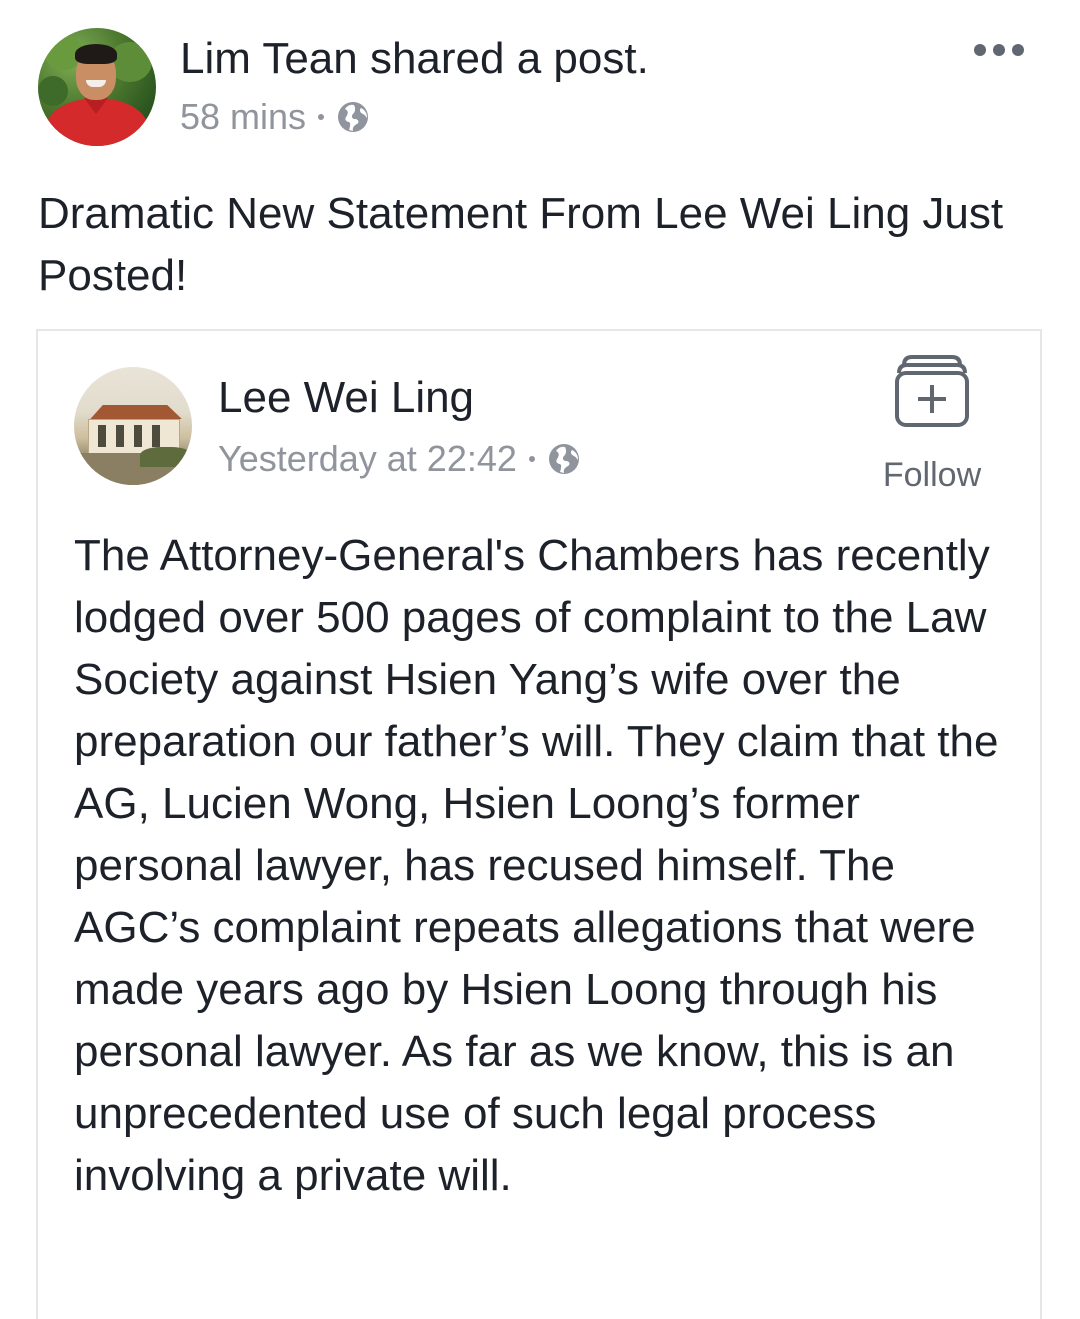 This screenshot has height=1319, width=1080. I want to click on post-author-line: Lim Tean shared a post., so click(414, 59).